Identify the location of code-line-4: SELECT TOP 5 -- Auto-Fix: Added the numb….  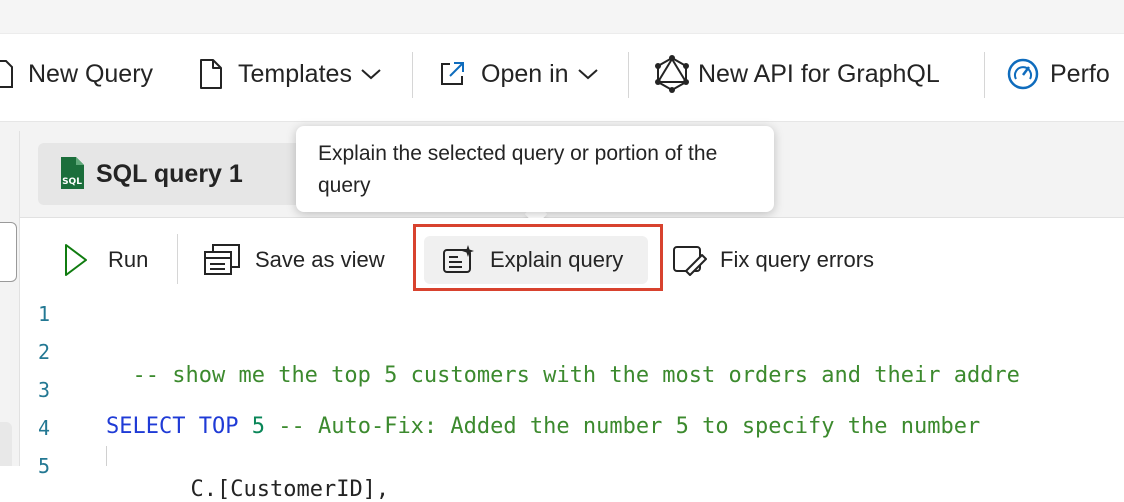
(543, 426).